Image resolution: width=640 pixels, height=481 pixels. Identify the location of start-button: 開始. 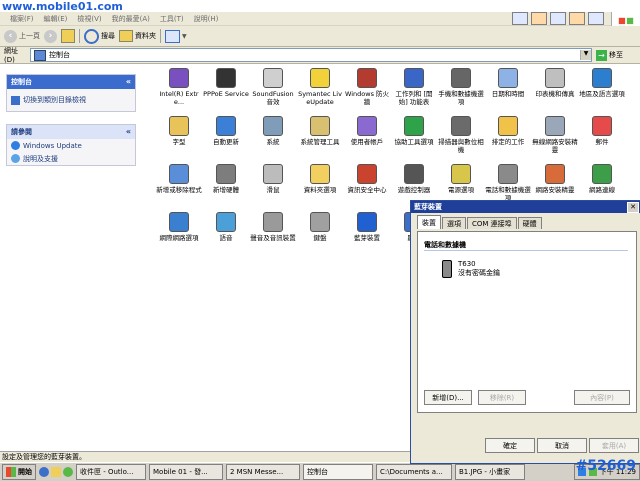
(19, 472).